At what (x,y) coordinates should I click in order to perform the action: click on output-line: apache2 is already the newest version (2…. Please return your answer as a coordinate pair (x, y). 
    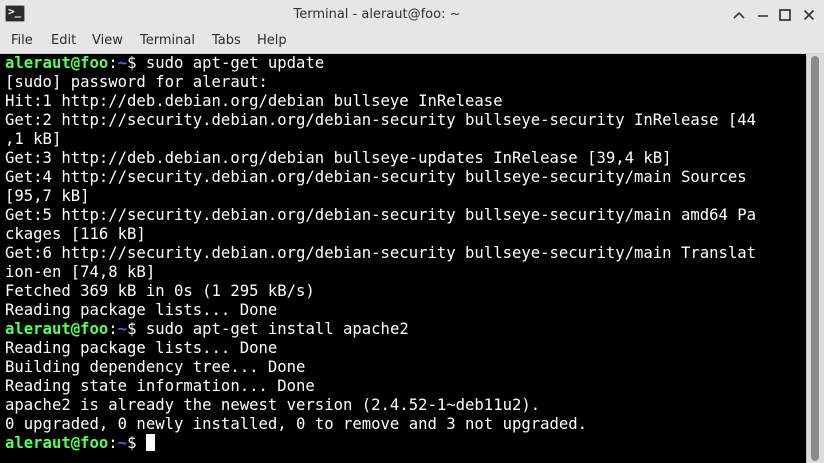
    Looking at the image, I should click on (273, 405).